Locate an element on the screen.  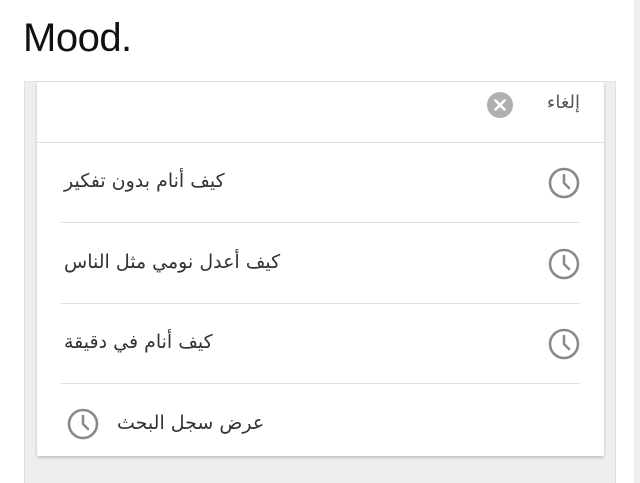
suggestion-item: كيف أعدل نومي مثل الناس is located at coordinates (320, 263).